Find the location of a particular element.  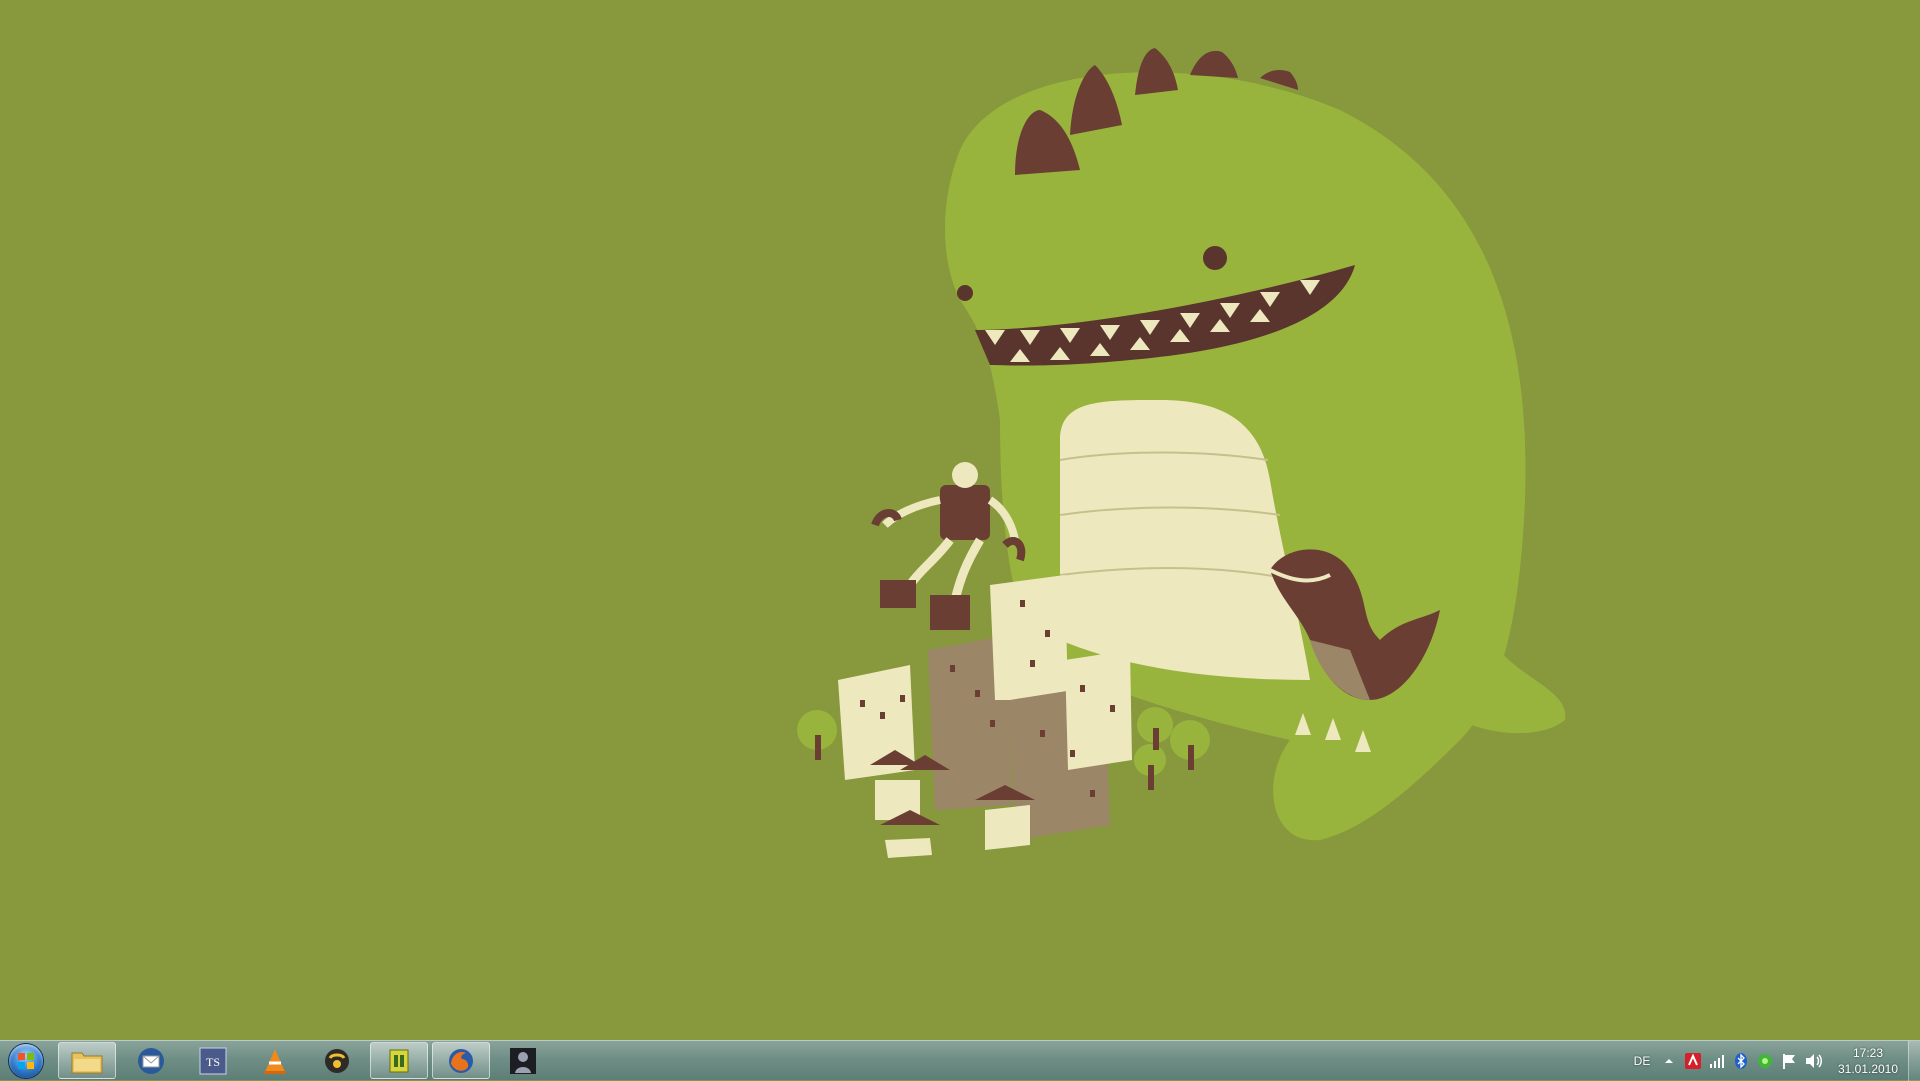

taskbar-audio-app-button is located at coordinates (337, 1060).